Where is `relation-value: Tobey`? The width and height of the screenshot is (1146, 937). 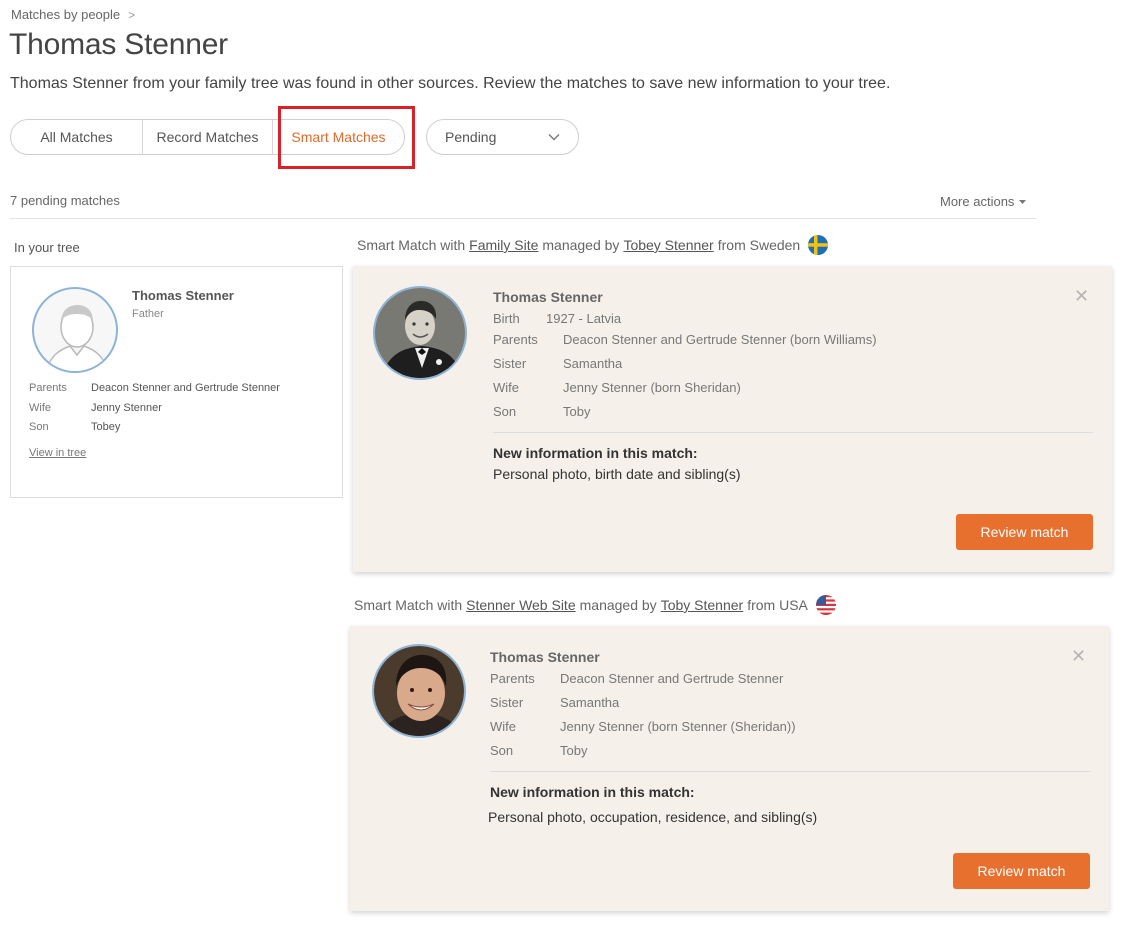 relation-value: Tobey is located at coordinates (106, 427).